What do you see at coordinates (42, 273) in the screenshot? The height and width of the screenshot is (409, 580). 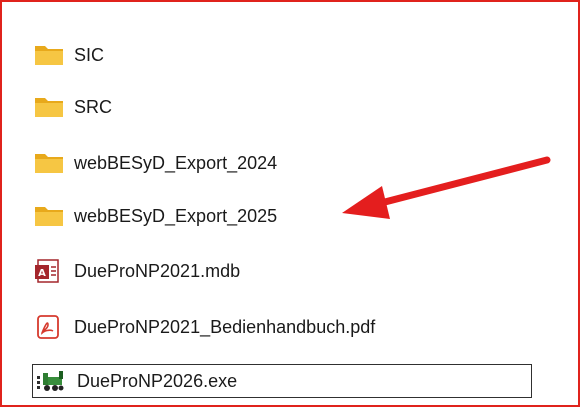 I see `svg-text: A` at bounding box center [42, 273].